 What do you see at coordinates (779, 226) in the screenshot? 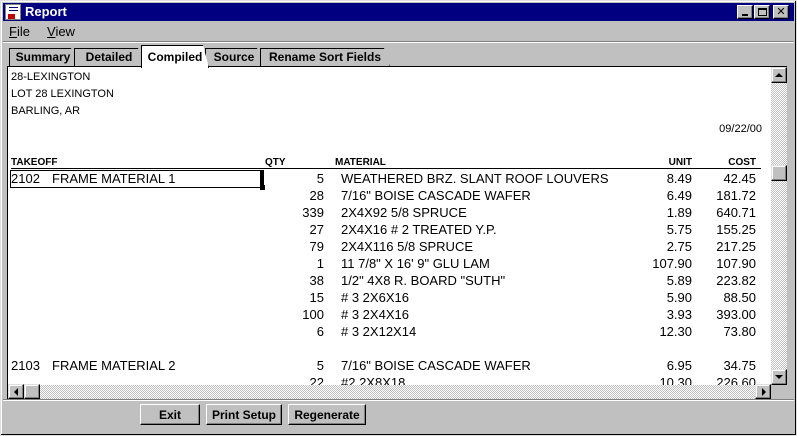
I see `vertical-scrollbar` at bounding box center [779, 226].